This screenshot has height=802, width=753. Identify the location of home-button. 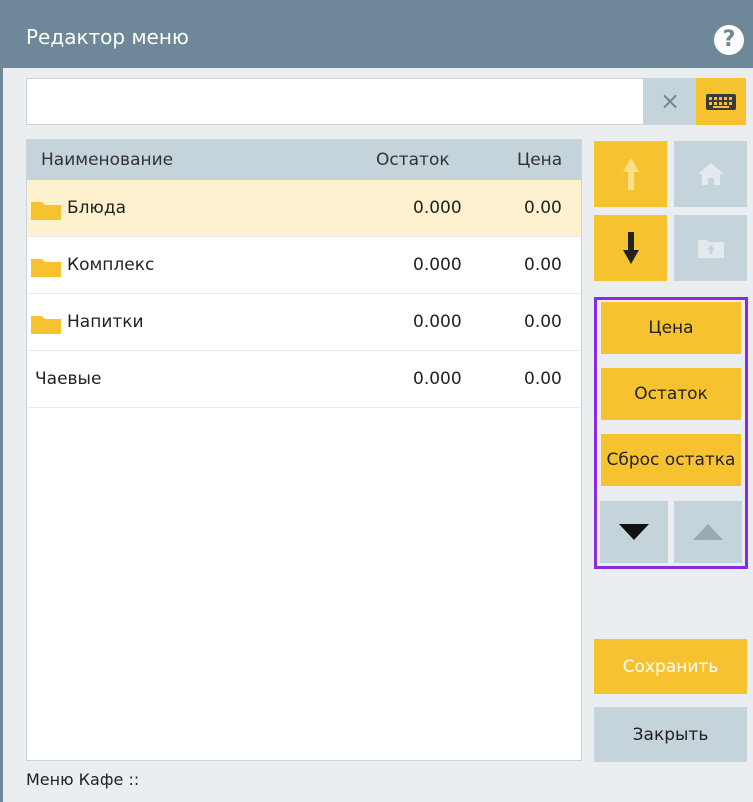
(710, 174).